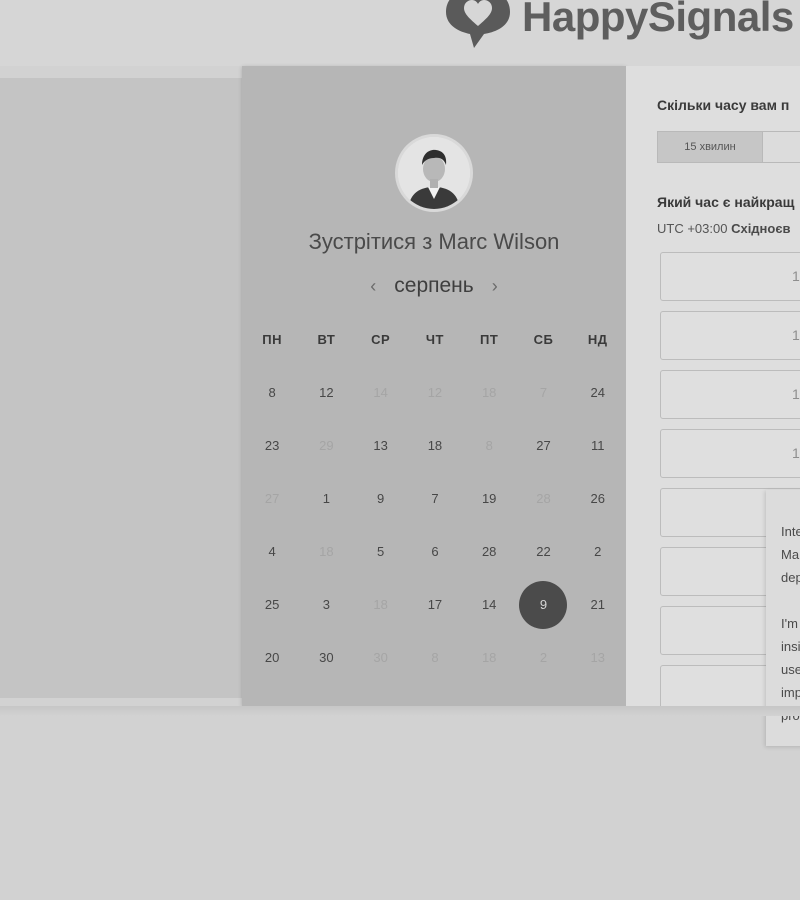  I want to click on person-photo-icon, so click(434, 173).